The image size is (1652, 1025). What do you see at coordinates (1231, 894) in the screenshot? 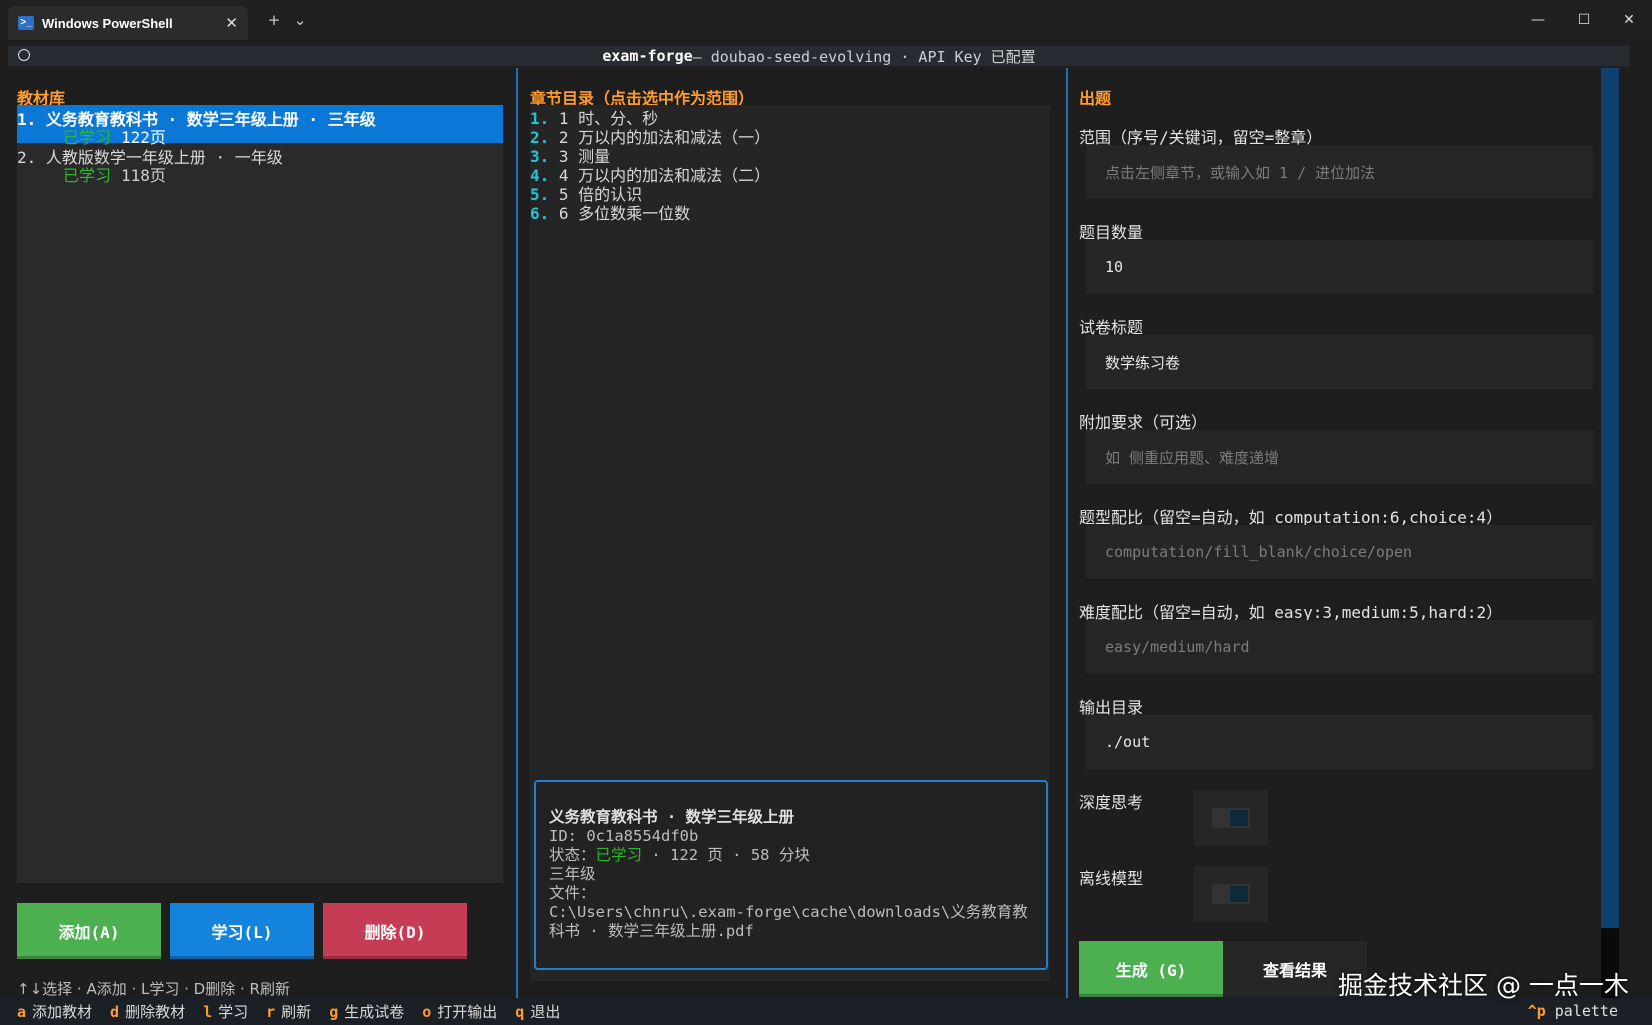
I see `offline-toggle` at bounding box center [1231, 894].